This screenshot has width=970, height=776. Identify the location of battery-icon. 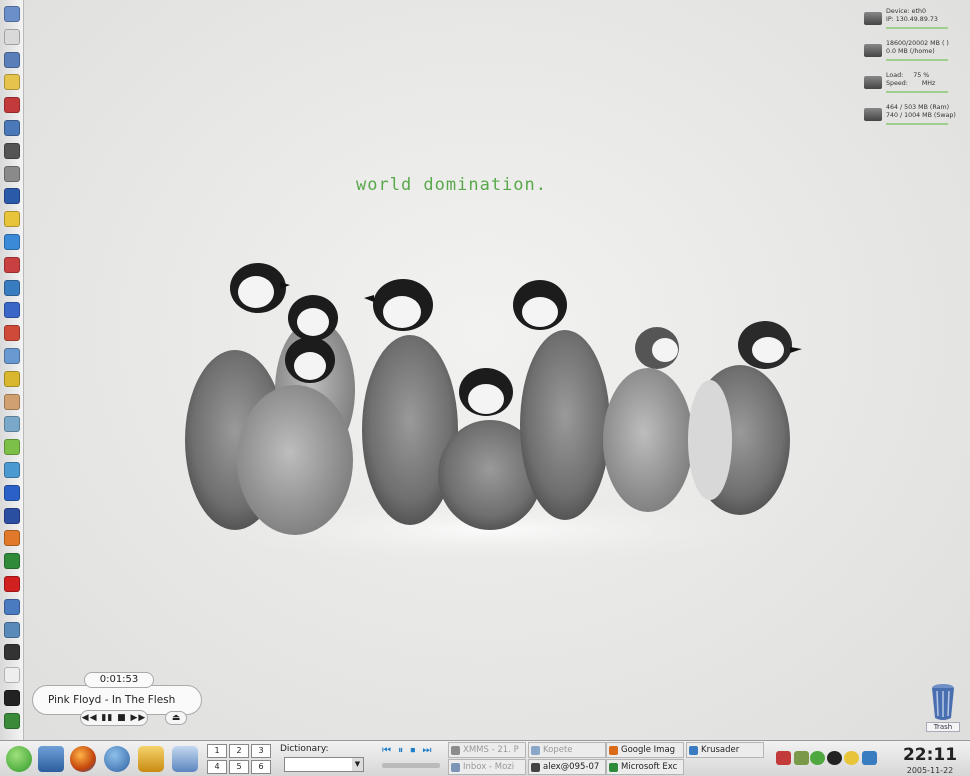
(801, 758).